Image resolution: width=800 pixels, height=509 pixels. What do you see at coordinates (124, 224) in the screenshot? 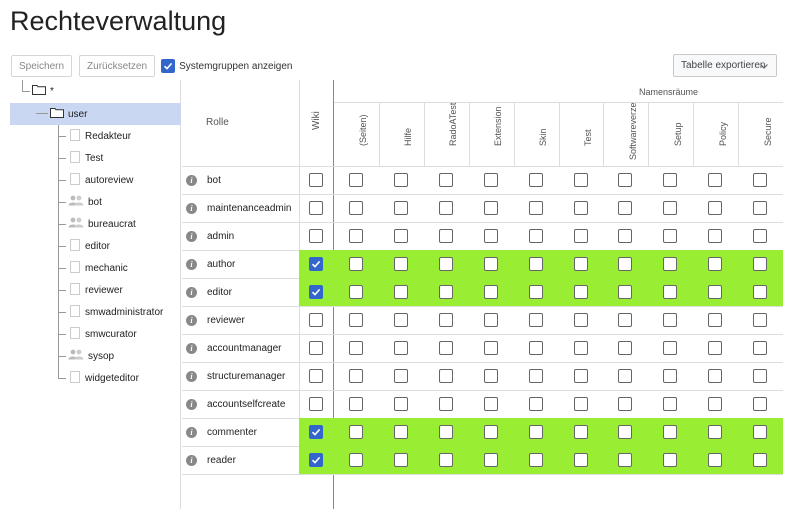
I see `tree-node-bureaucrat: bureaucrat` at bounding box center [124, 224].